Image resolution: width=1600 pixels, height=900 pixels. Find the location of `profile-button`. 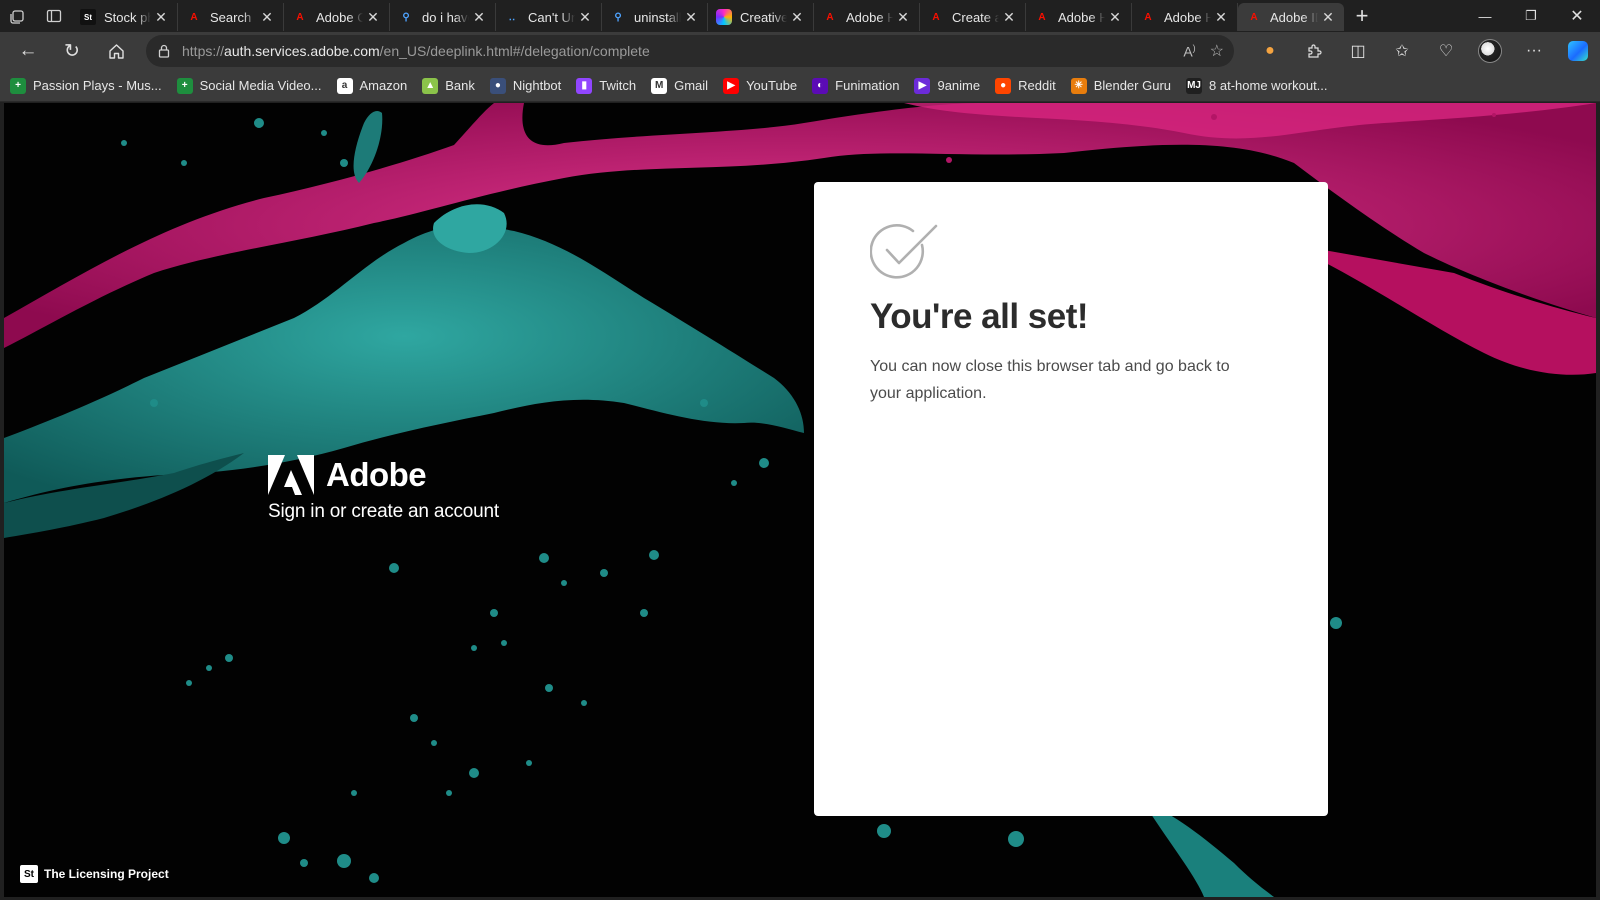

profile-button is located at coordinates (1490, 51).